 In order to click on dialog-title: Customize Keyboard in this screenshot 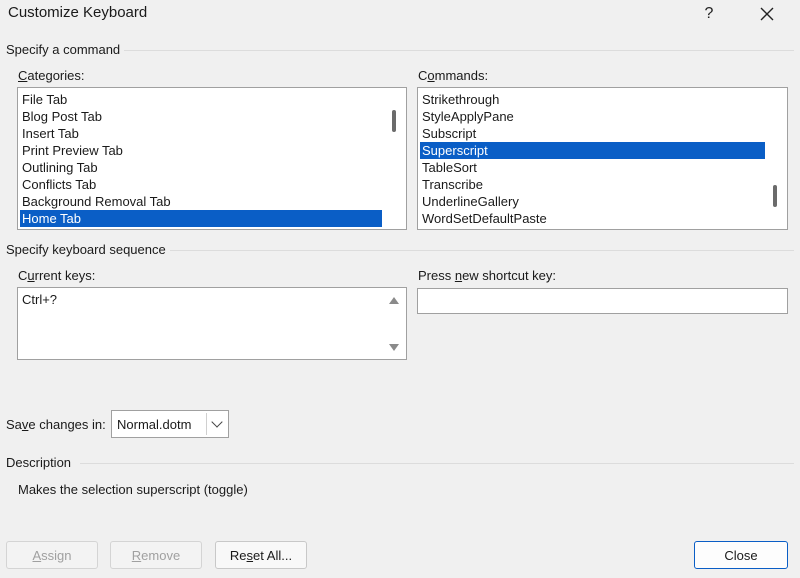, I will do `click(78, 12)`.